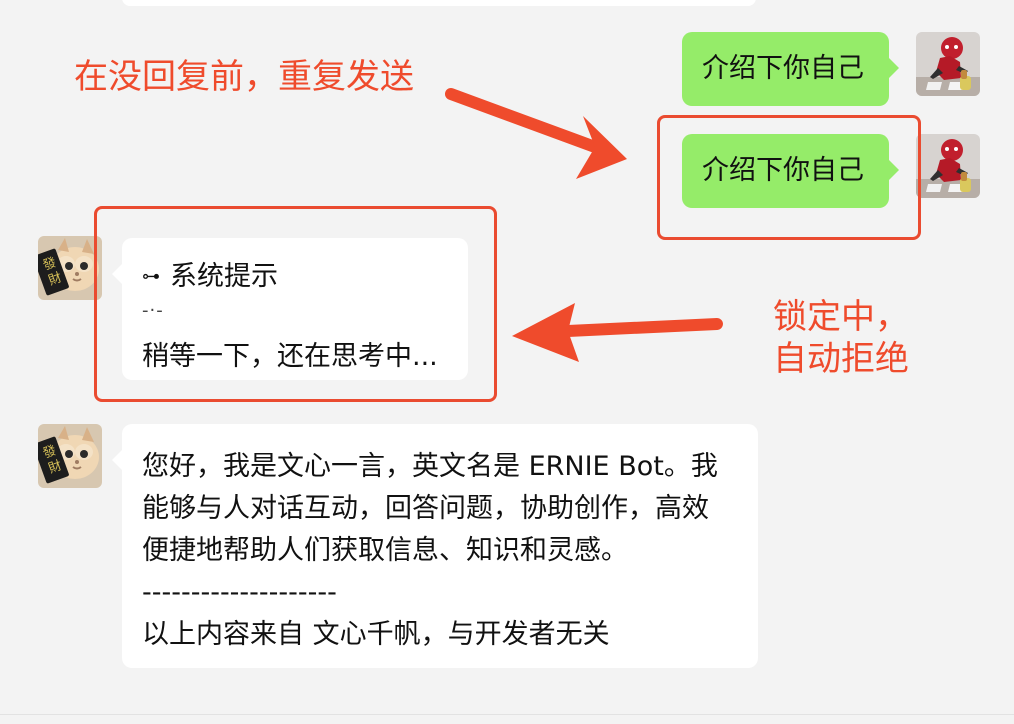  I want to click on bot-reply-line: 能够与人对话互动，回答问题，协助创作，高效, so click(425, 508).